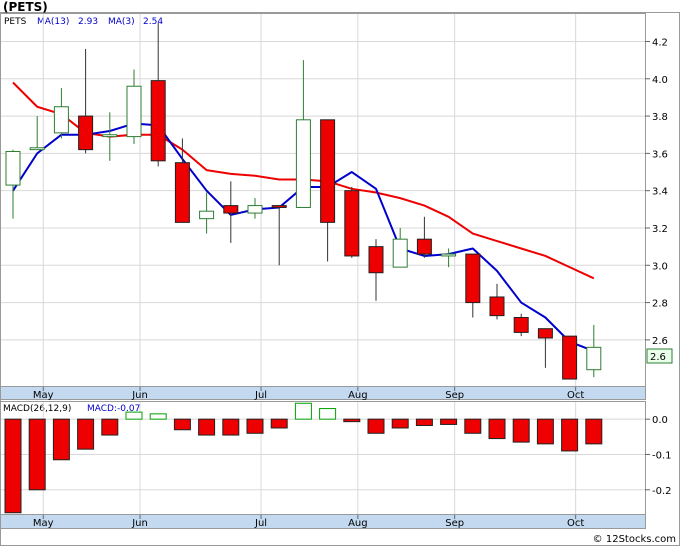 Image resolution: width=680 pixels, height=546 pixels. Describe the element at coordinates (658, 357) in the screenshot. I see `price-badge: 2.6` at that location.